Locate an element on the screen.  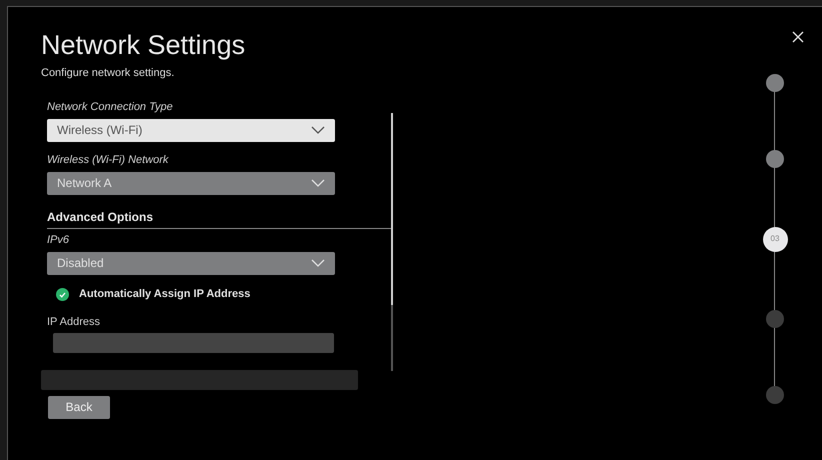
field-label: IPv6 is located at coordinates (58, 239).